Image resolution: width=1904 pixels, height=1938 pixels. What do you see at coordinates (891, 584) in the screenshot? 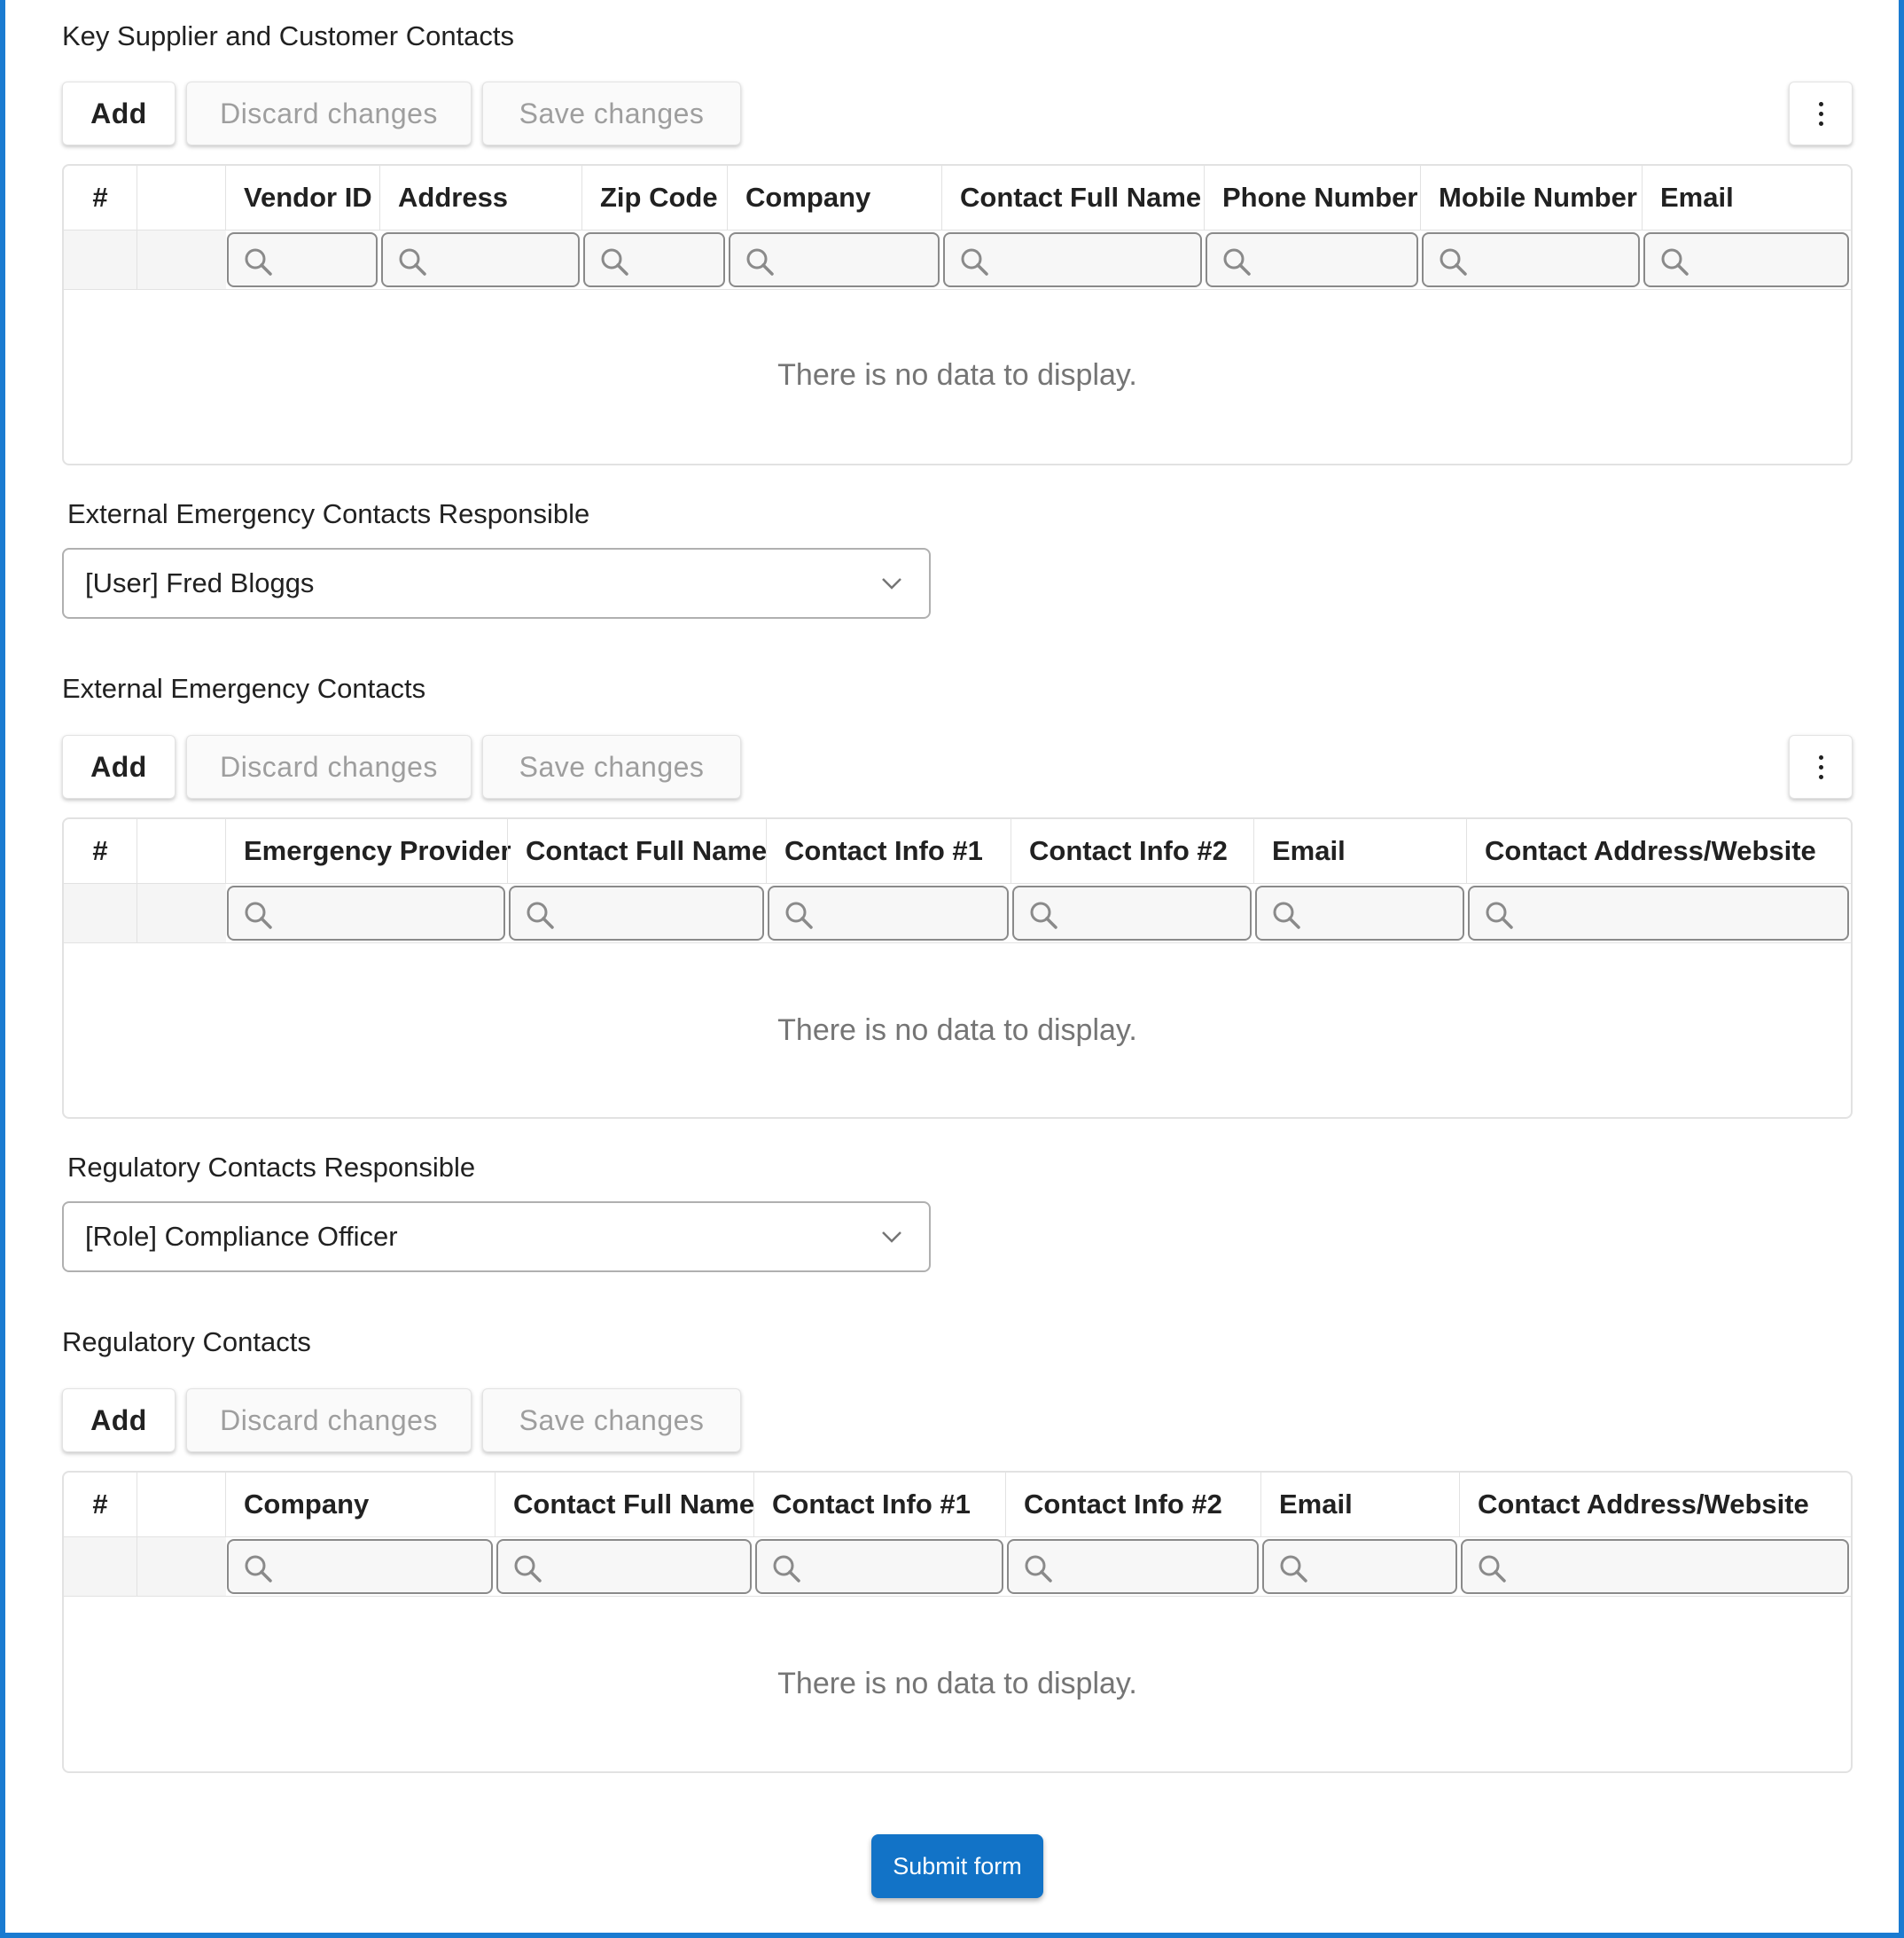
I see `chevron-down-icon` at bounding box center [891, 584].